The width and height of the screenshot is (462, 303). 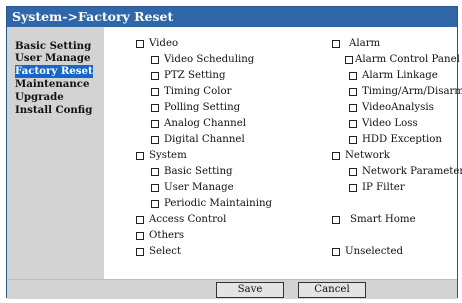 I want to click on option-label: Others, so click(x=167, y=235).